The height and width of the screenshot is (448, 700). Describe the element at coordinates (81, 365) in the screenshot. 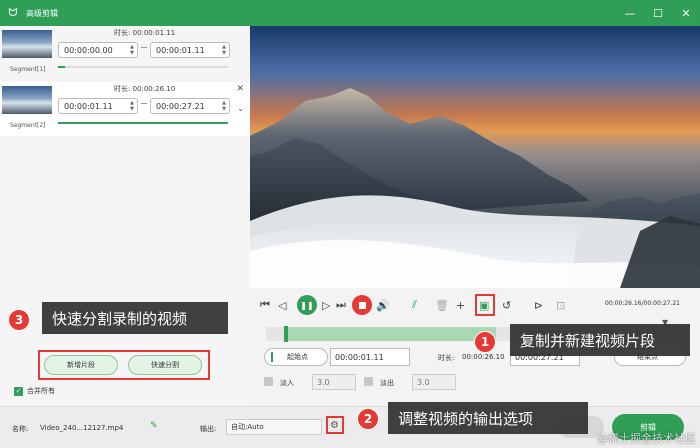

I see `new-segment-button: 新增片段` at that location.